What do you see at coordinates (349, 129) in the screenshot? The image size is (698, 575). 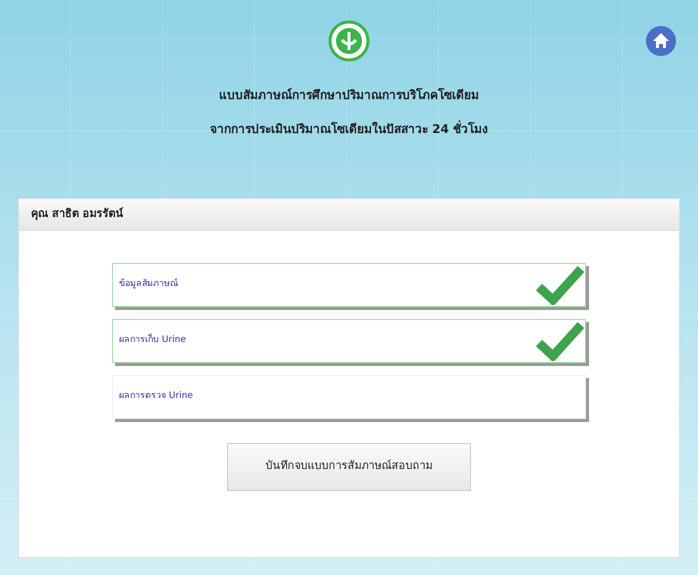 I see `page-subtitle: จากการประเมินปริมาณโซเดียมในปัสสาวะ 24 ชั่วโมง` at bounding box center [349, 129].